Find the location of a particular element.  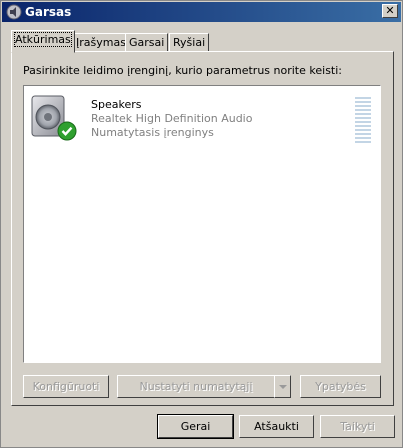

set-default-dropdown is located at coordinates (282, 386).